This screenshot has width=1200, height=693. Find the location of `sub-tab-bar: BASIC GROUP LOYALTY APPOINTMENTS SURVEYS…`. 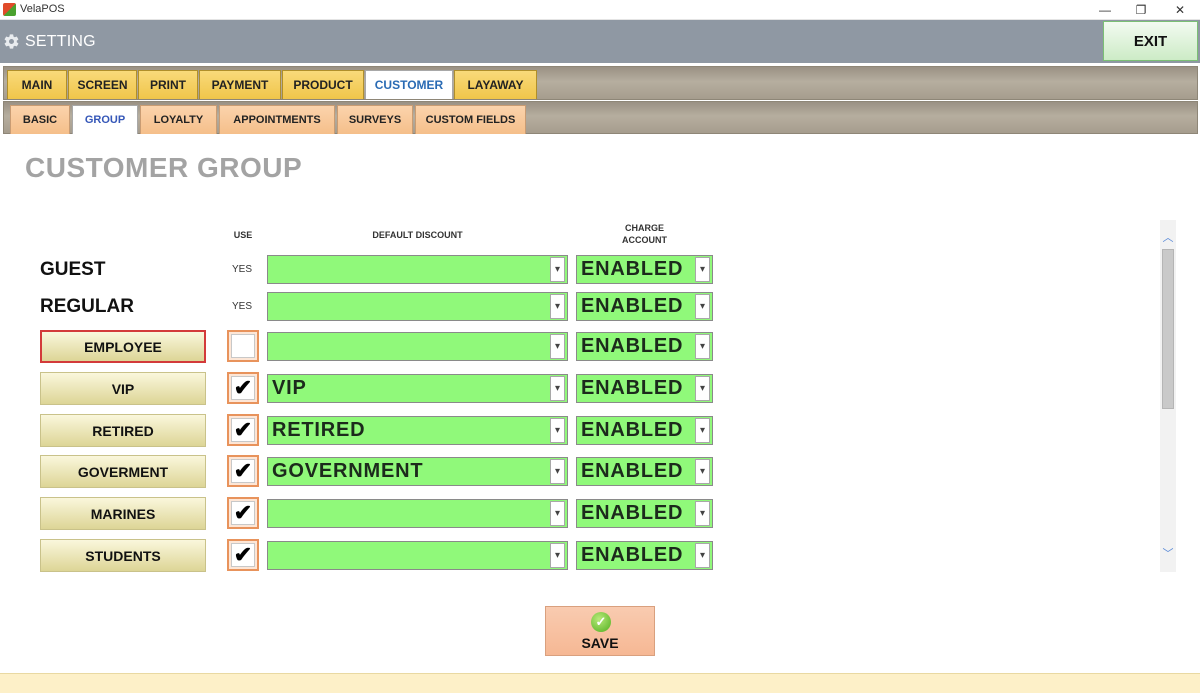

sub-tab-bar: BASIC GROUP LOYALTY APPOINTMENTS SURVEYS… is located at coordinates (600, 117).